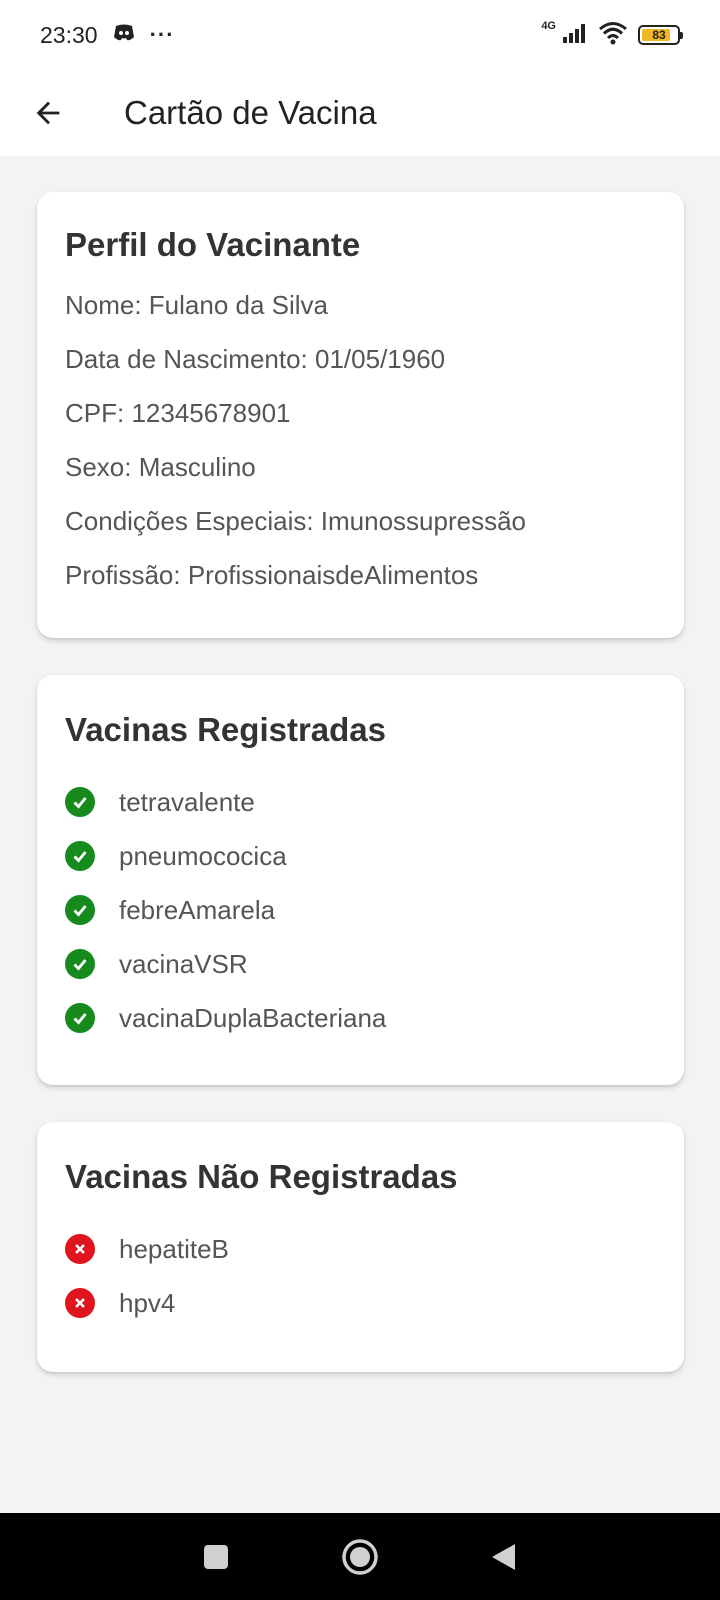 This screenshot has height=1600, width=720. Describe the element at coordinates (261, 1176) in the screenshot. I see `unregistered-title: Vacinas Não Registradas` at that location.